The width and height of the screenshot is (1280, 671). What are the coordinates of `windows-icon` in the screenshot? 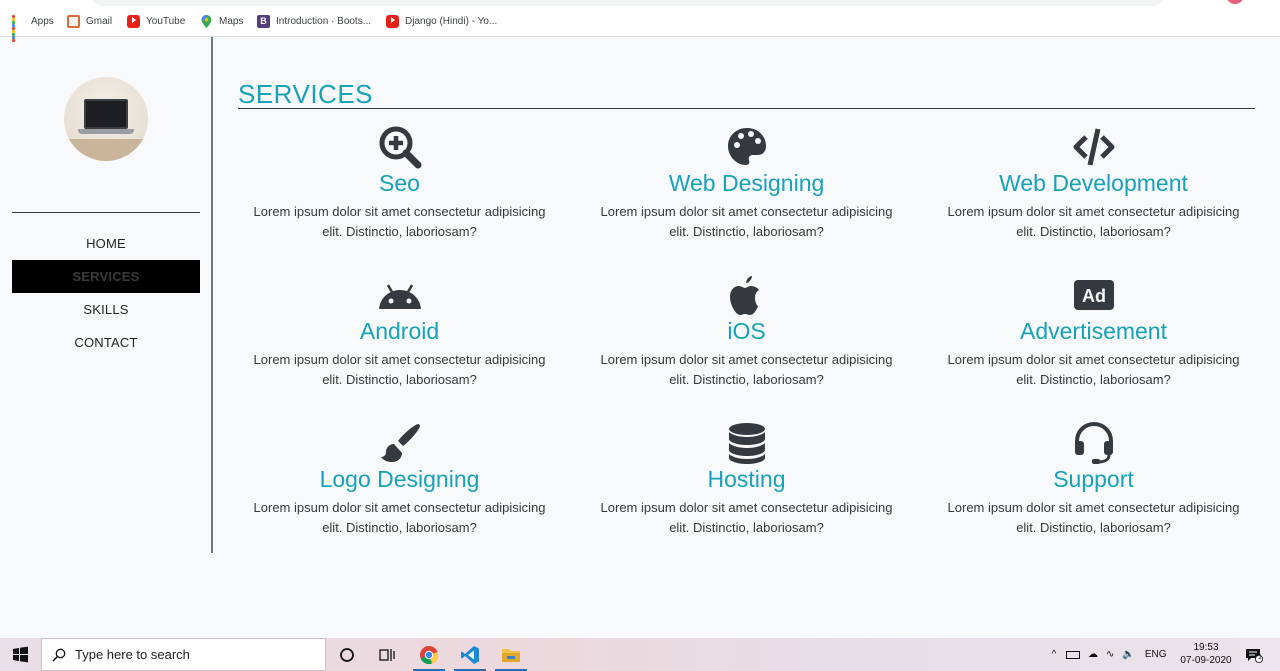 It's located at (20, 654).